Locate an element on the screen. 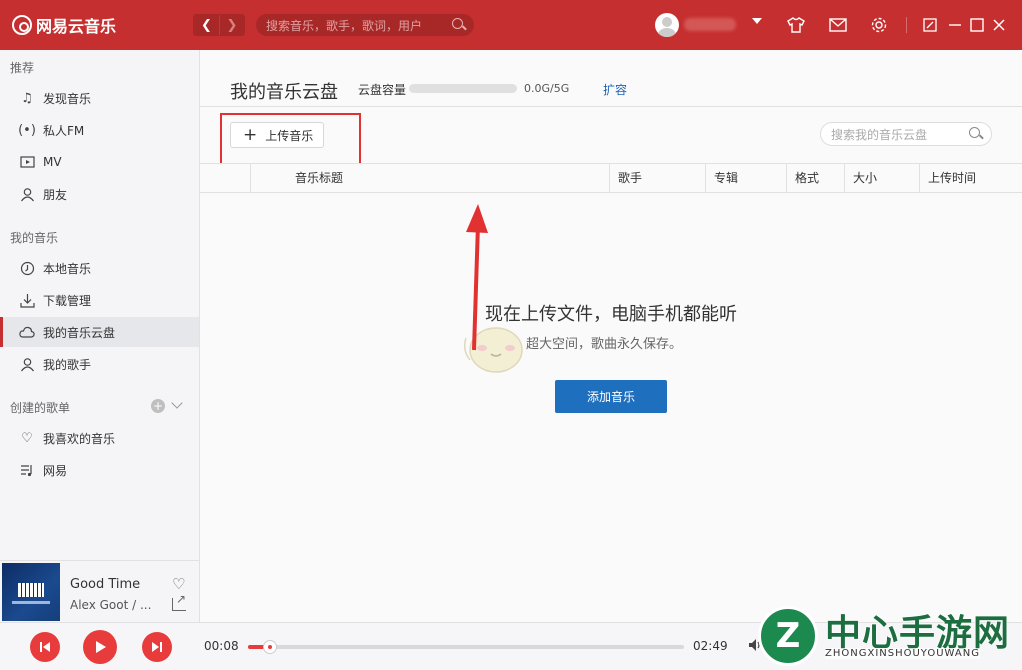  sidebar-item-label: 发现音乐 is located at coordinates (67, 98).